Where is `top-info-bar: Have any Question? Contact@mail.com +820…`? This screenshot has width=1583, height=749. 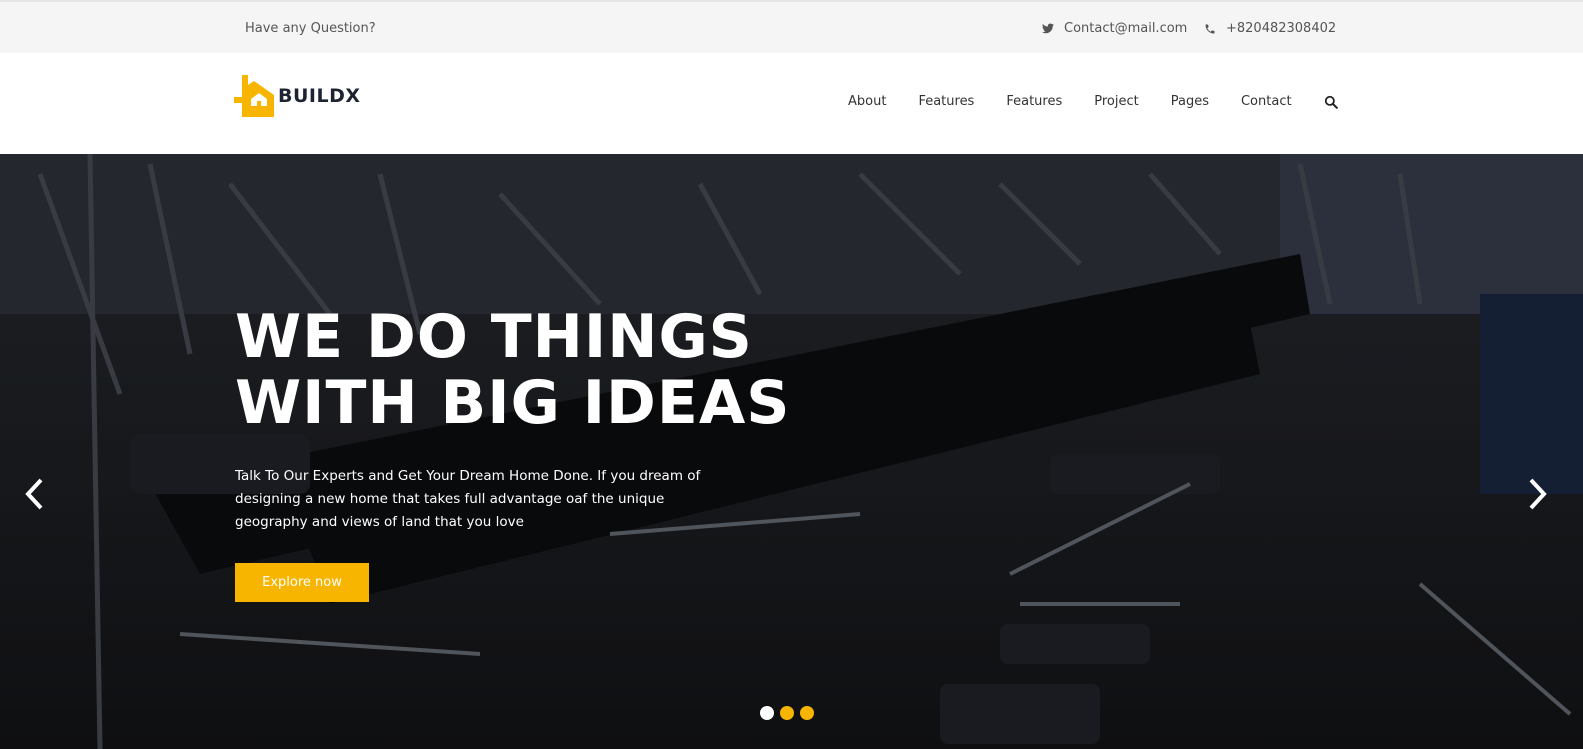
top-info-bar: Have any Question? Contact@mail.com +820… is located at coordinates (791, 26).